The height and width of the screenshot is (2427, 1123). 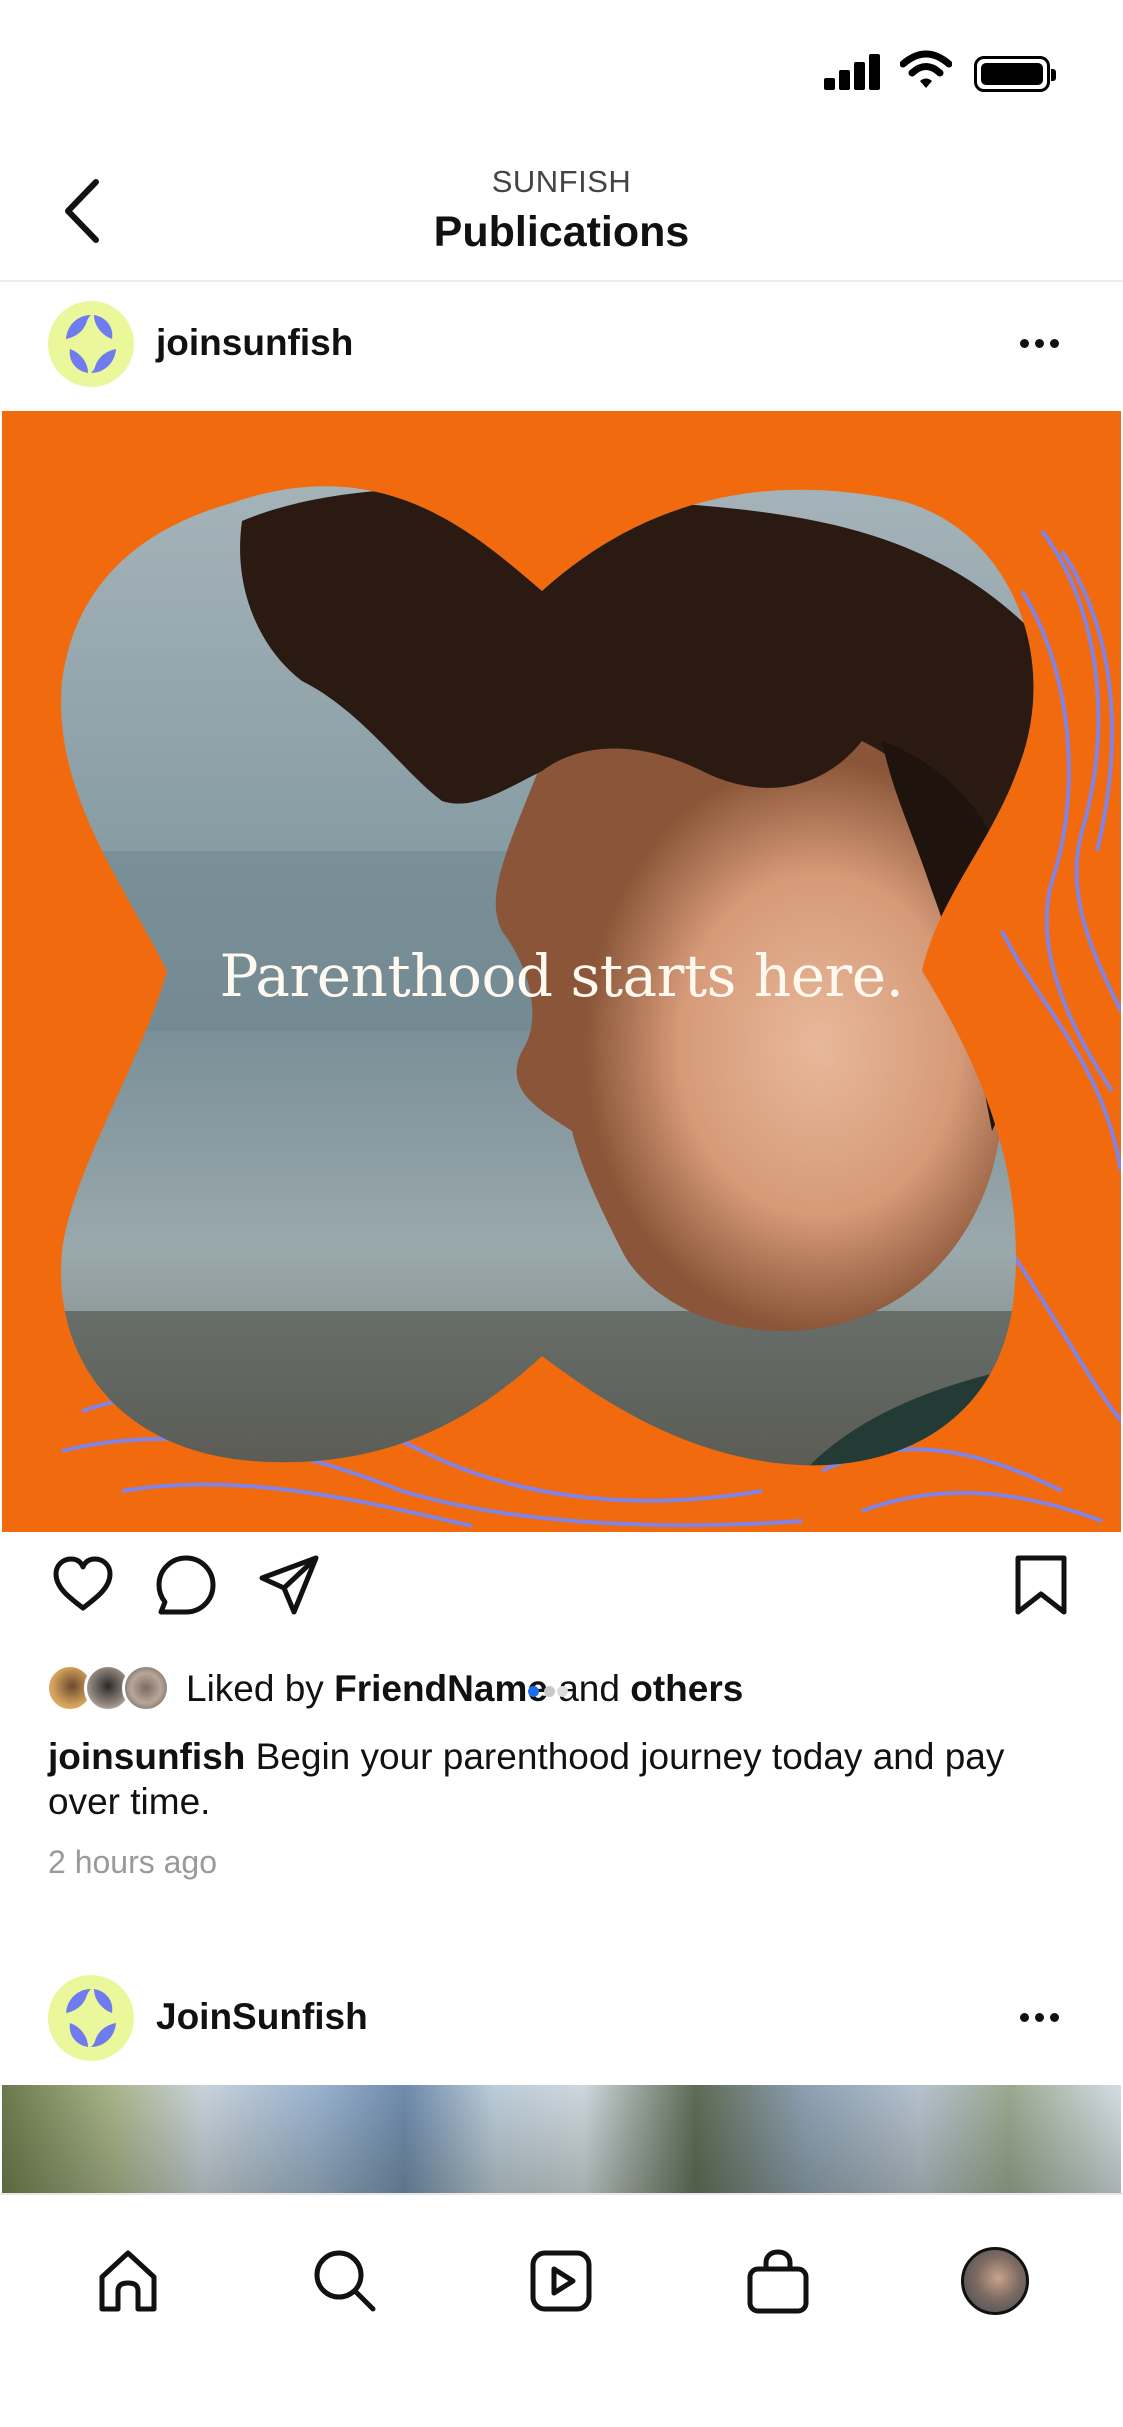 I want to click on play-icon, so click(x=561, y=2281).